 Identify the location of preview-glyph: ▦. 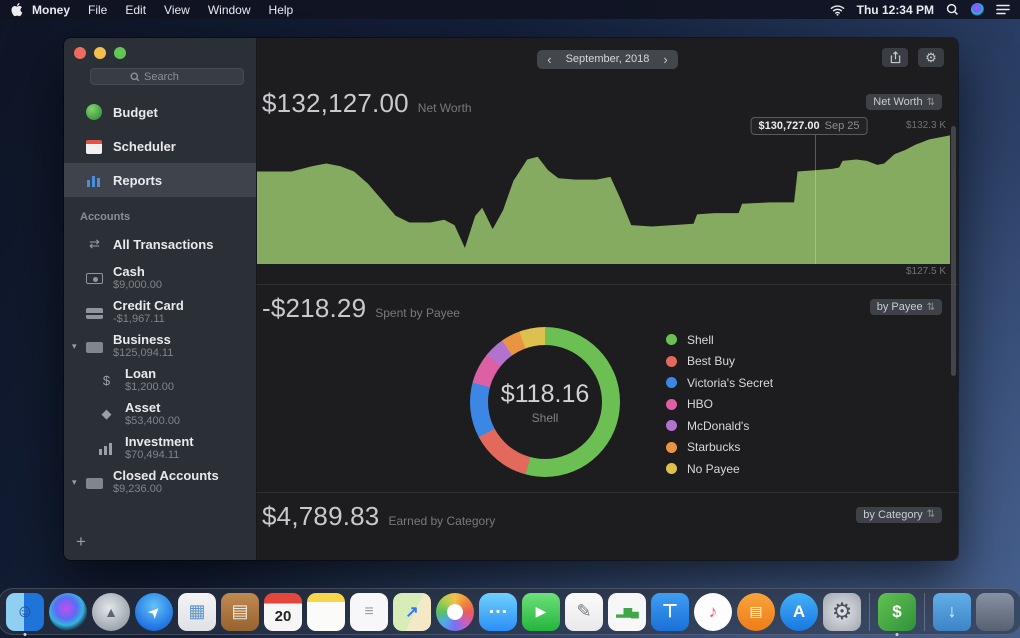
(197, 611).